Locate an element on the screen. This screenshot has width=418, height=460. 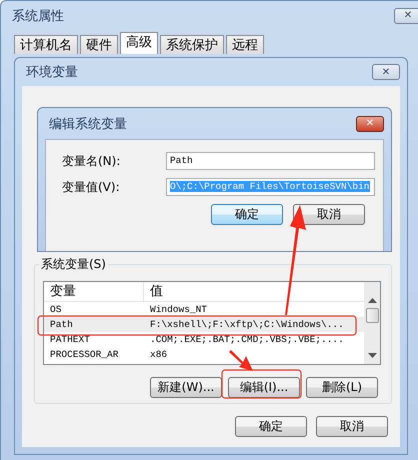
variable-value: x86 is located at coordinates (158, 355).